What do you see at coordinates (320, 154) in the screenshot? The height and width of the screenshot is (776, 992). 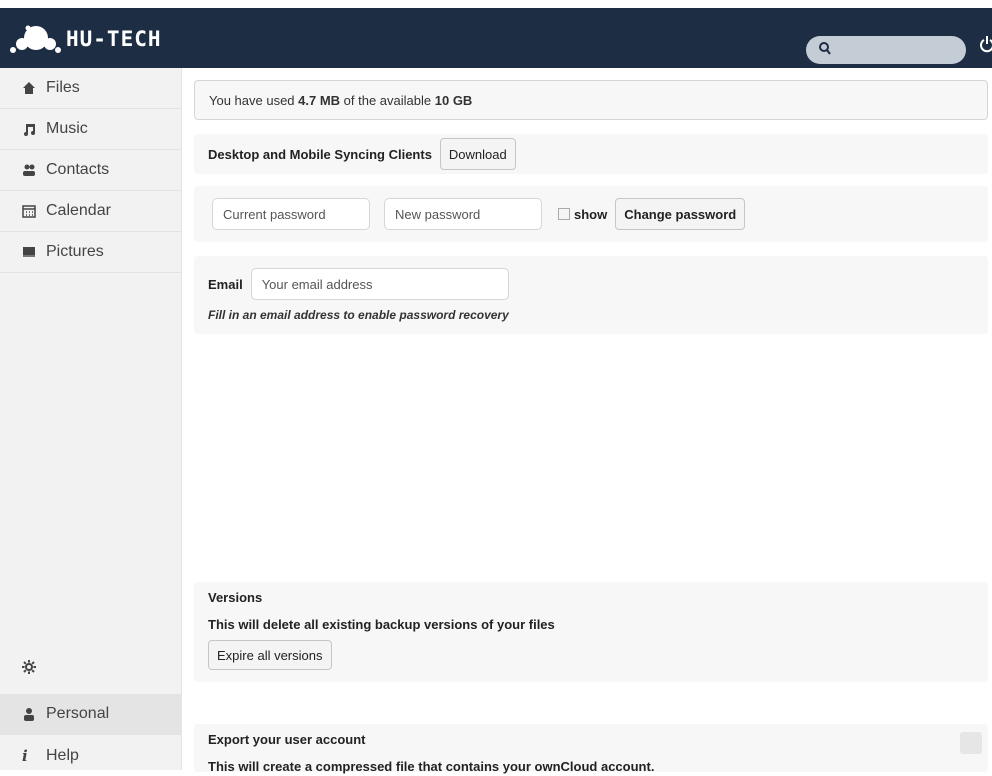 I see `sync-clients-label: Desktop and Mobile Syncing Clients` at bounding box center [320, 154].